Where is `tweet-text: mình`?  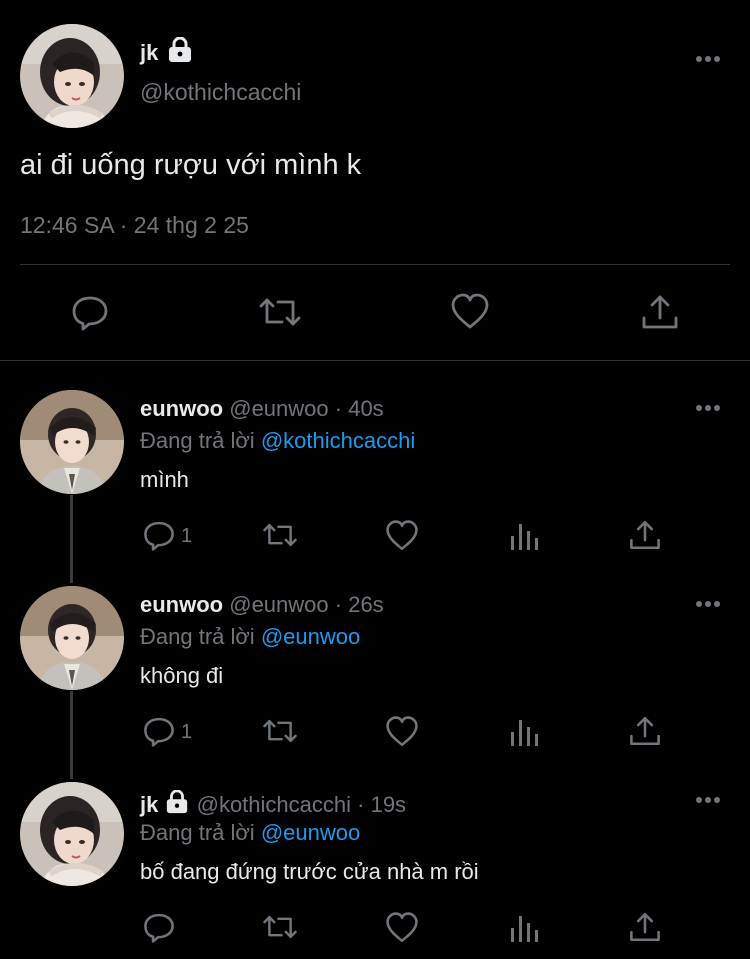 tweet-text: mình is located at coordinates (164, 479).